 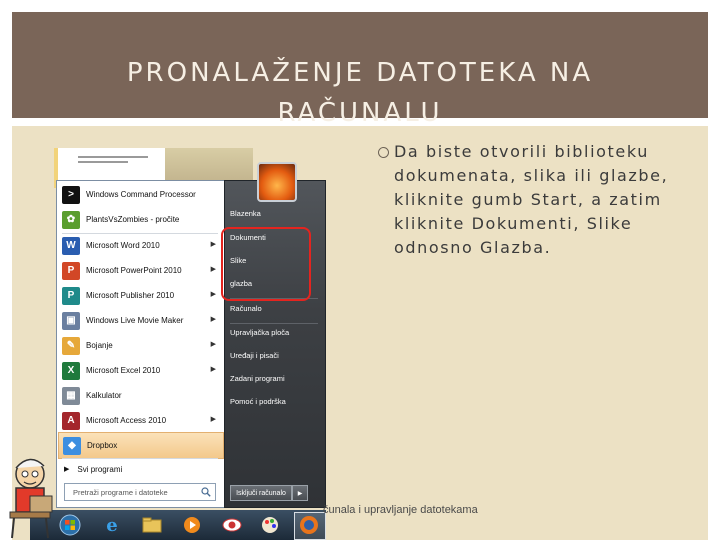 What do you see at coordinates (130, 295) in the screenshot?
I see `menu-item-label: Microsoft Publisher 2010` at bounding box center [130, 295].